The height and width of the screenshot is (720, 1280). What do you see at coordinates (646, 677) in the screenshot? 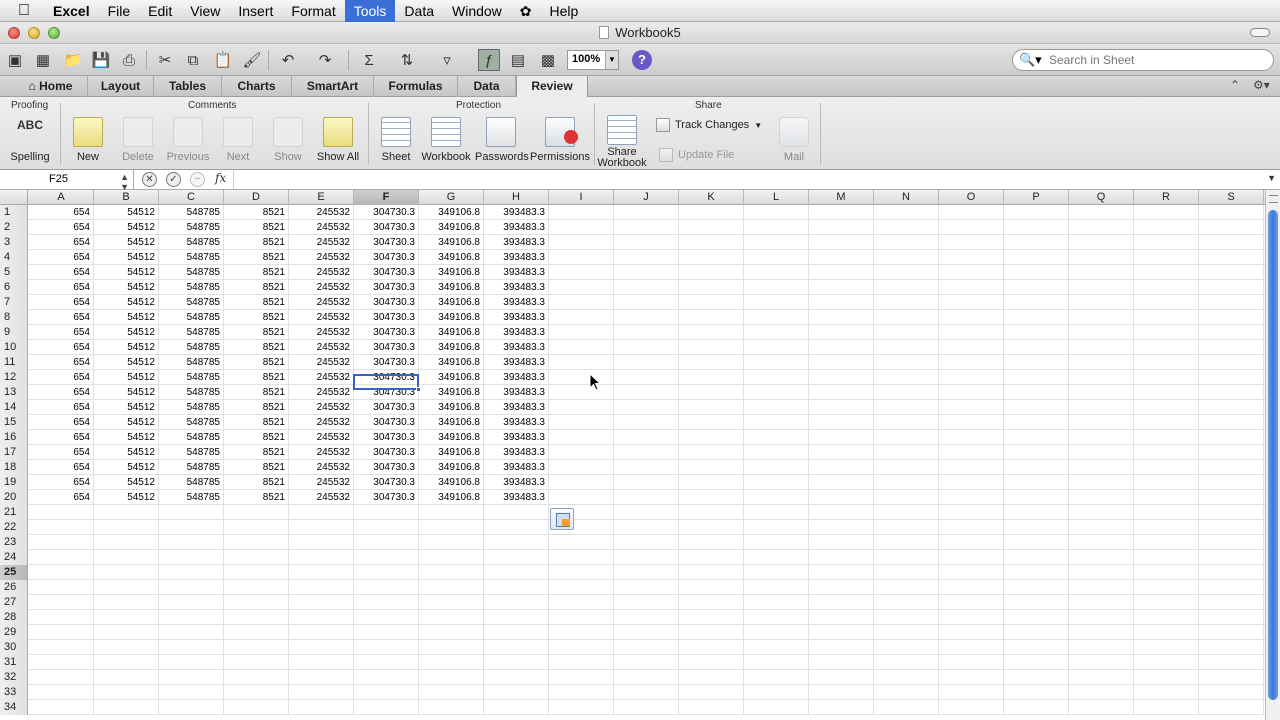
I see `cell-j32` at bounding box center [646, 677].